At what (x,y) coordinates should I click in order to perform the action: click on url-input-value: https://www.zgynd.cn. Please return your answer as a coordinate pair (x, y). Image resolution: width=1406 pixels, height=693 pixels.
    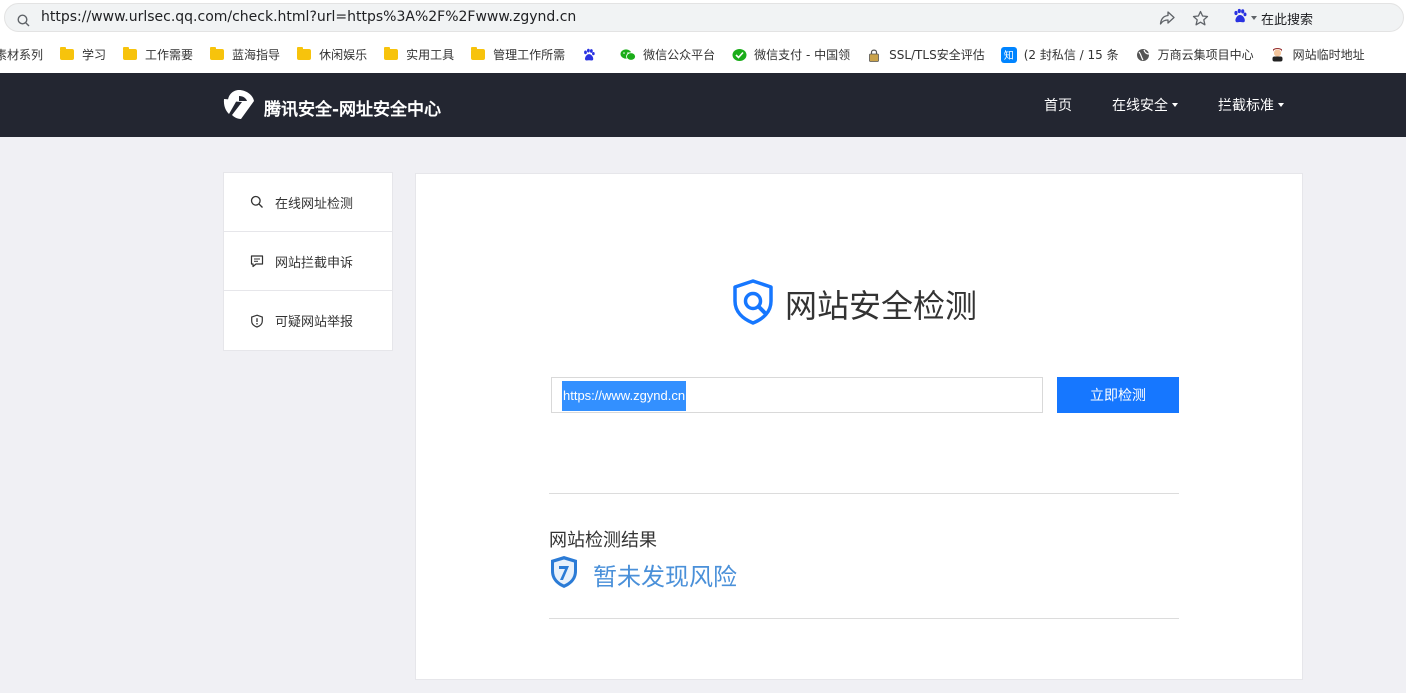
    Looking at the image, I should click on (624, 396).